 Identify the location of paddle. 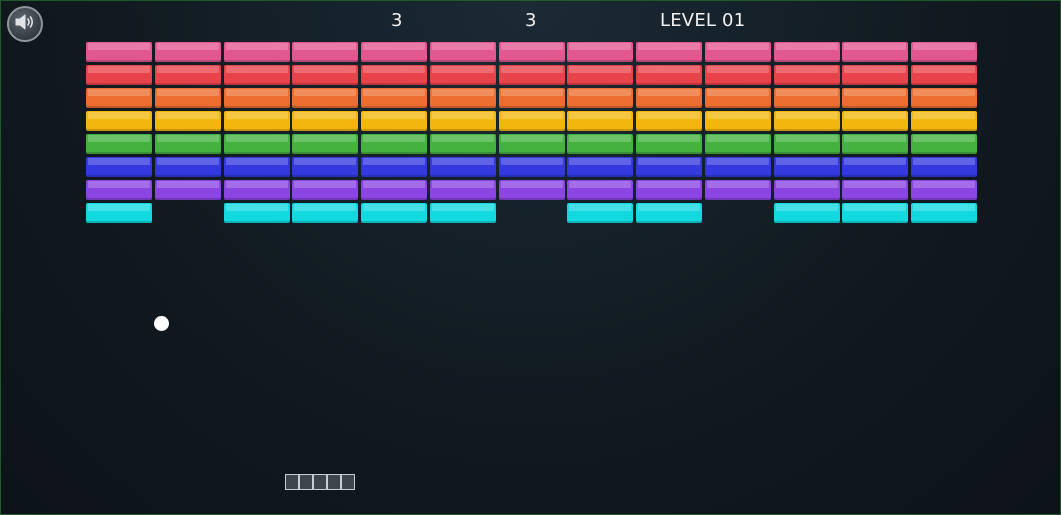
(320, 482).